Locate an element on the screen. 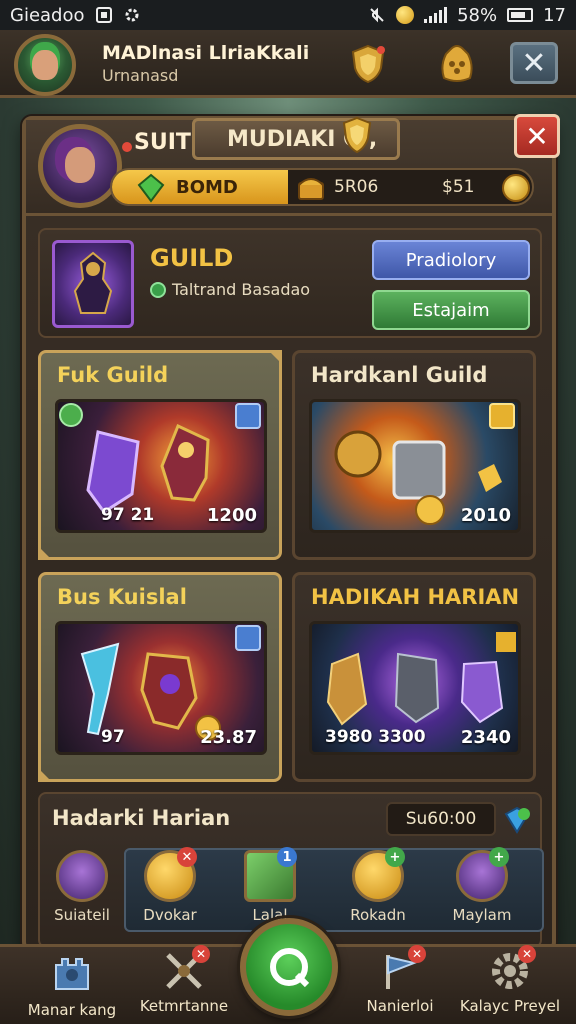 The width and height of the screenshot is (576, 1024). guild-knight-icon is located at coordinates (93, 282).